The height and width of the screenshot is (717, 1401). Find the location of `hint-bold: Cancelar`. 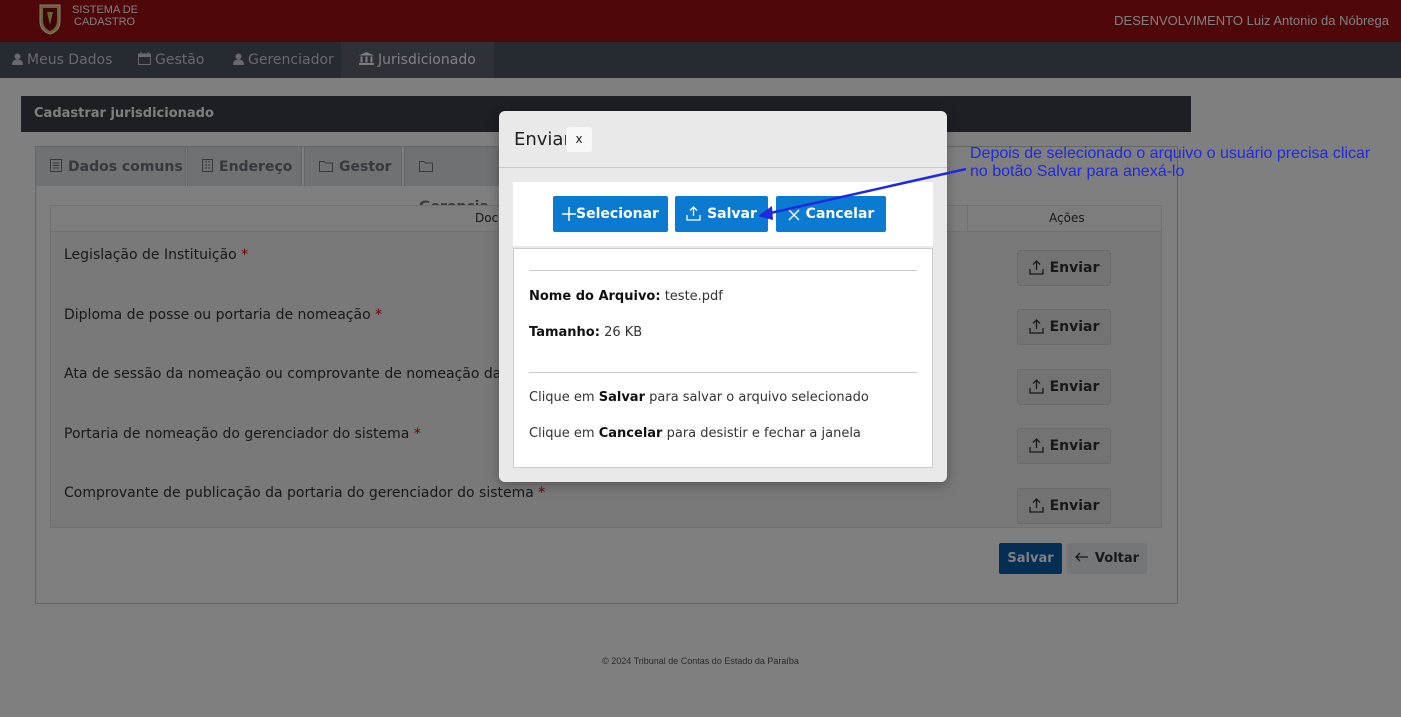

hint-bold: Cancelar is located at coordinates (630, 433).